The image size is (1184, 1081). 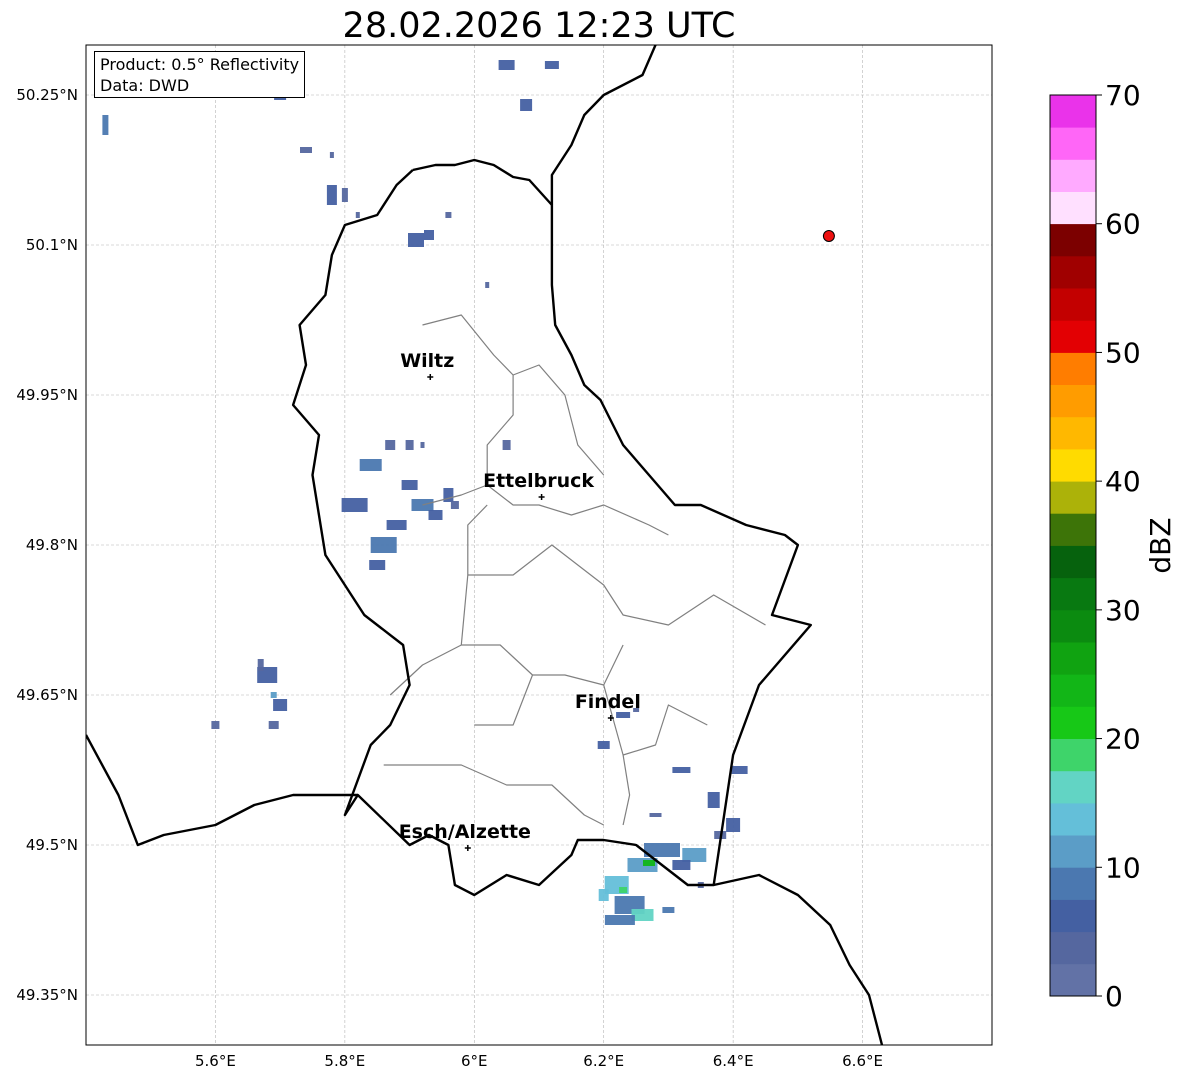 I want to click on city-label: Ettelbruck, so click(x=538, y=481).